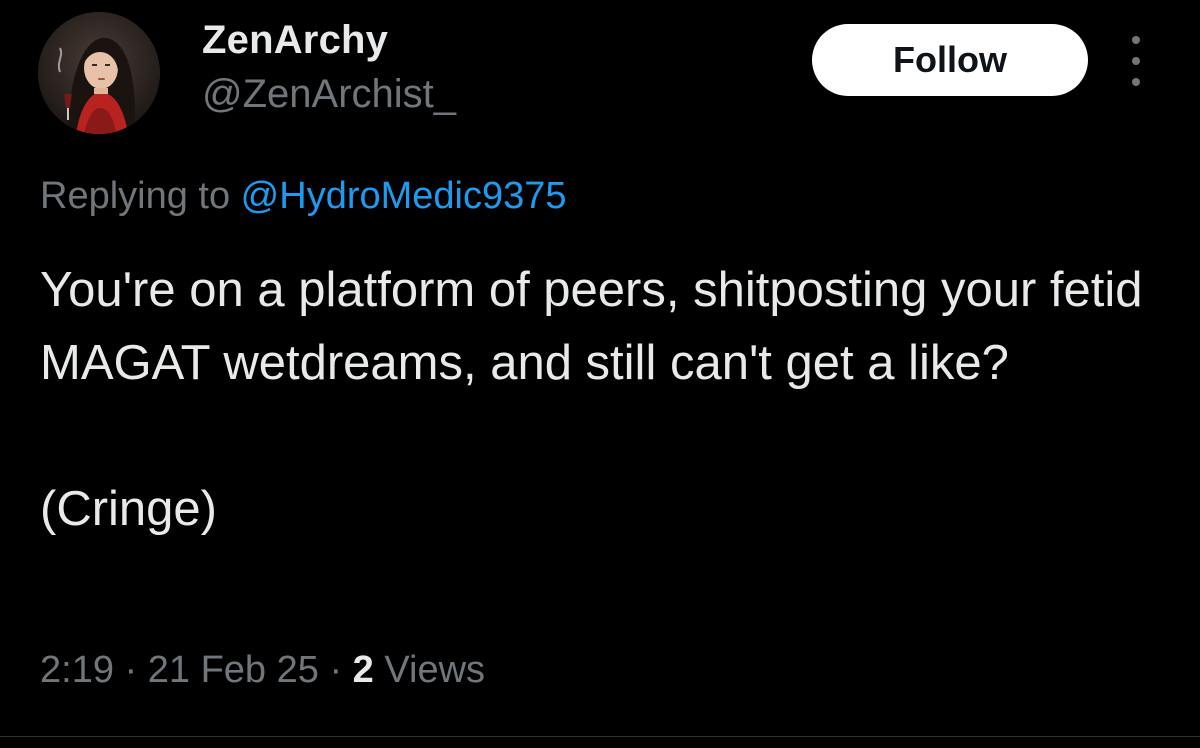  I want to click on divider, so click(600, 736).